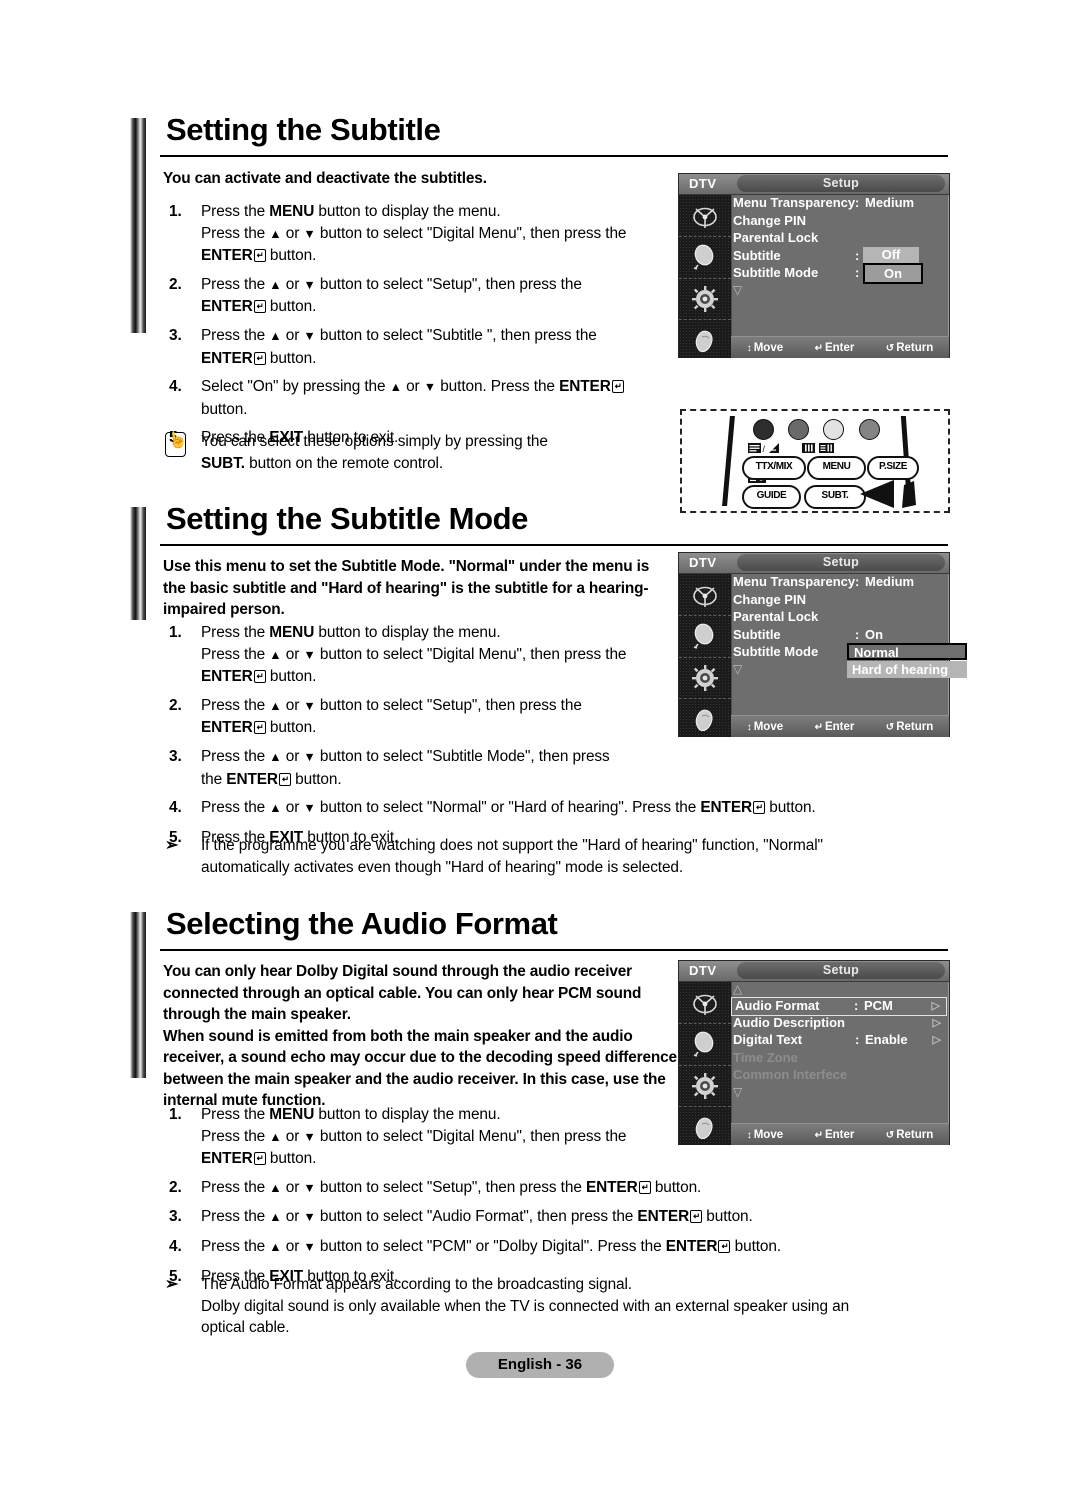  What do you see at coordinates (907, 651) in the screenshot?
I see `osd-dropdown-selected-option: Normal` at bounding box center [907, 651].